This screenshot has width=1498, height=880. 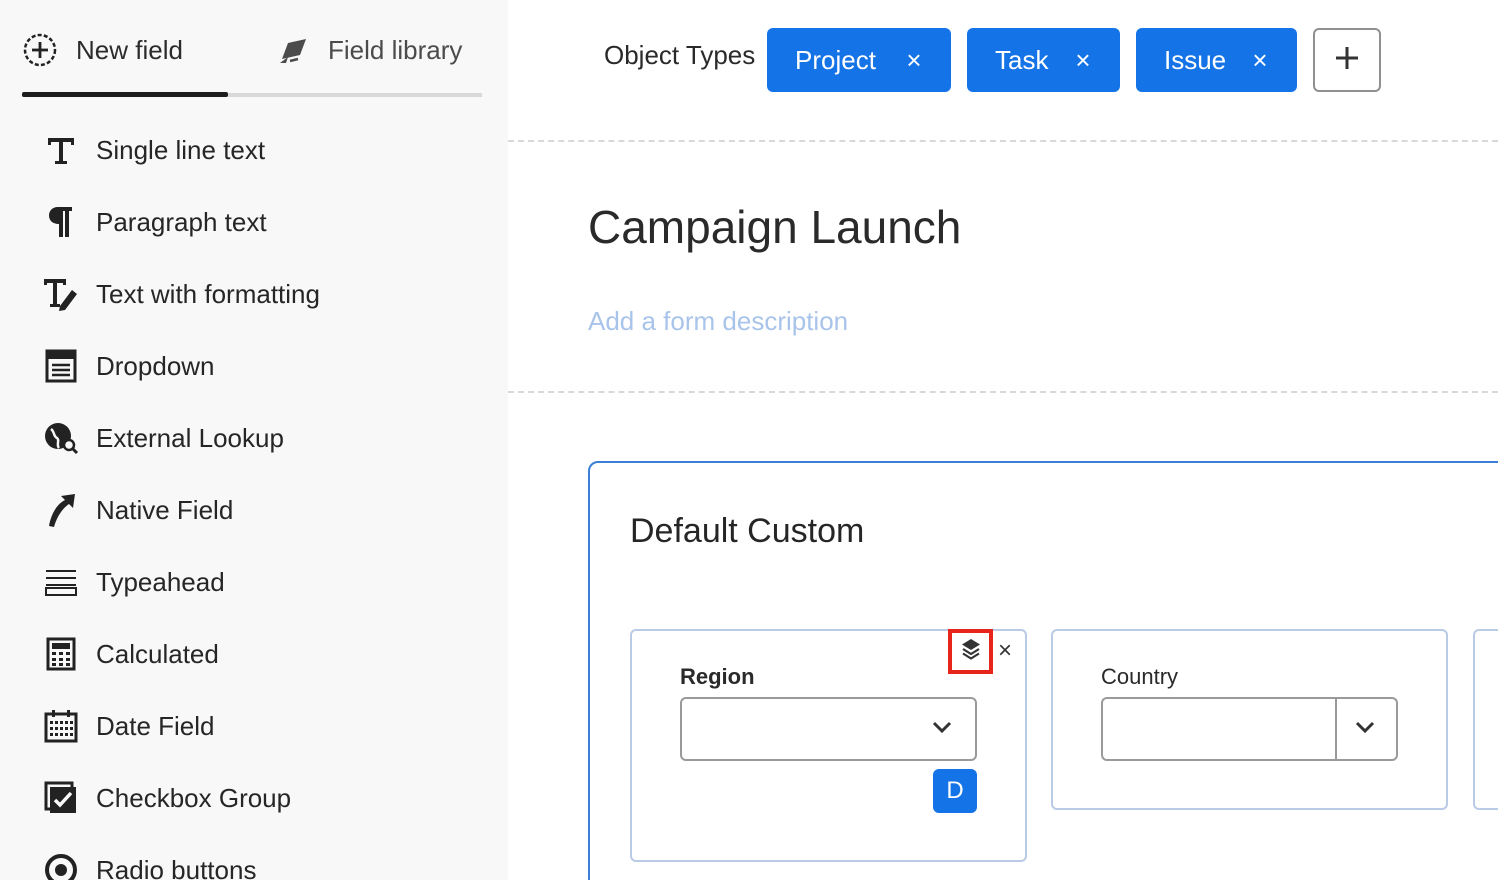 What do you see at coordinates (260, 510) in the screenshot?
I see `field-item-native-field: Native Field` at bounding box center [260, 510].